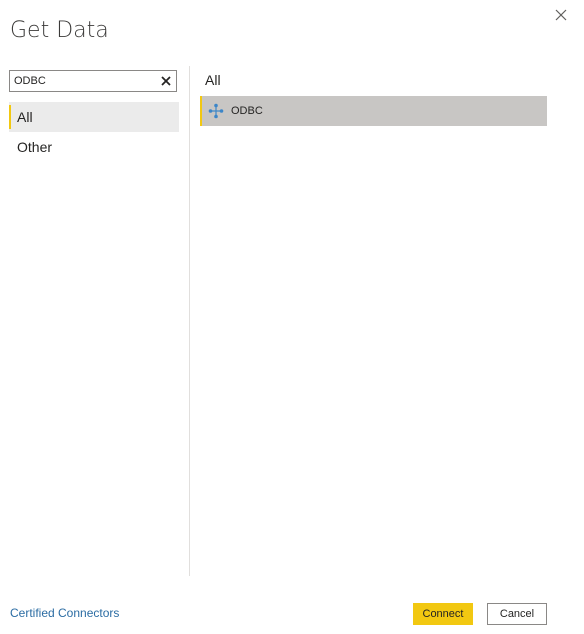 The height and width of the screenshot is (634, 584). I want to click on results-header: All, so click(213, 80).